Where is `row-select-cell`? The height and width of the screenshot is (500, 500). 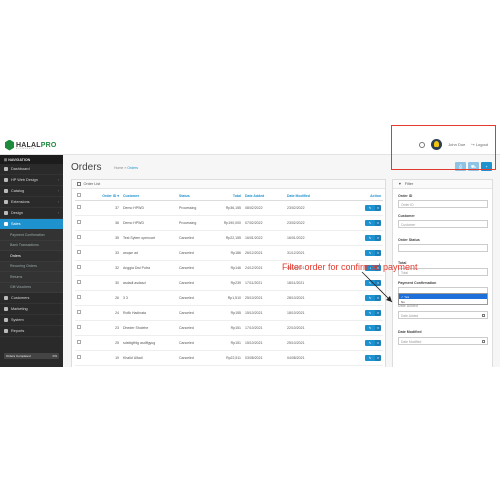
row-select-cell is located at coordinates (80, 208).